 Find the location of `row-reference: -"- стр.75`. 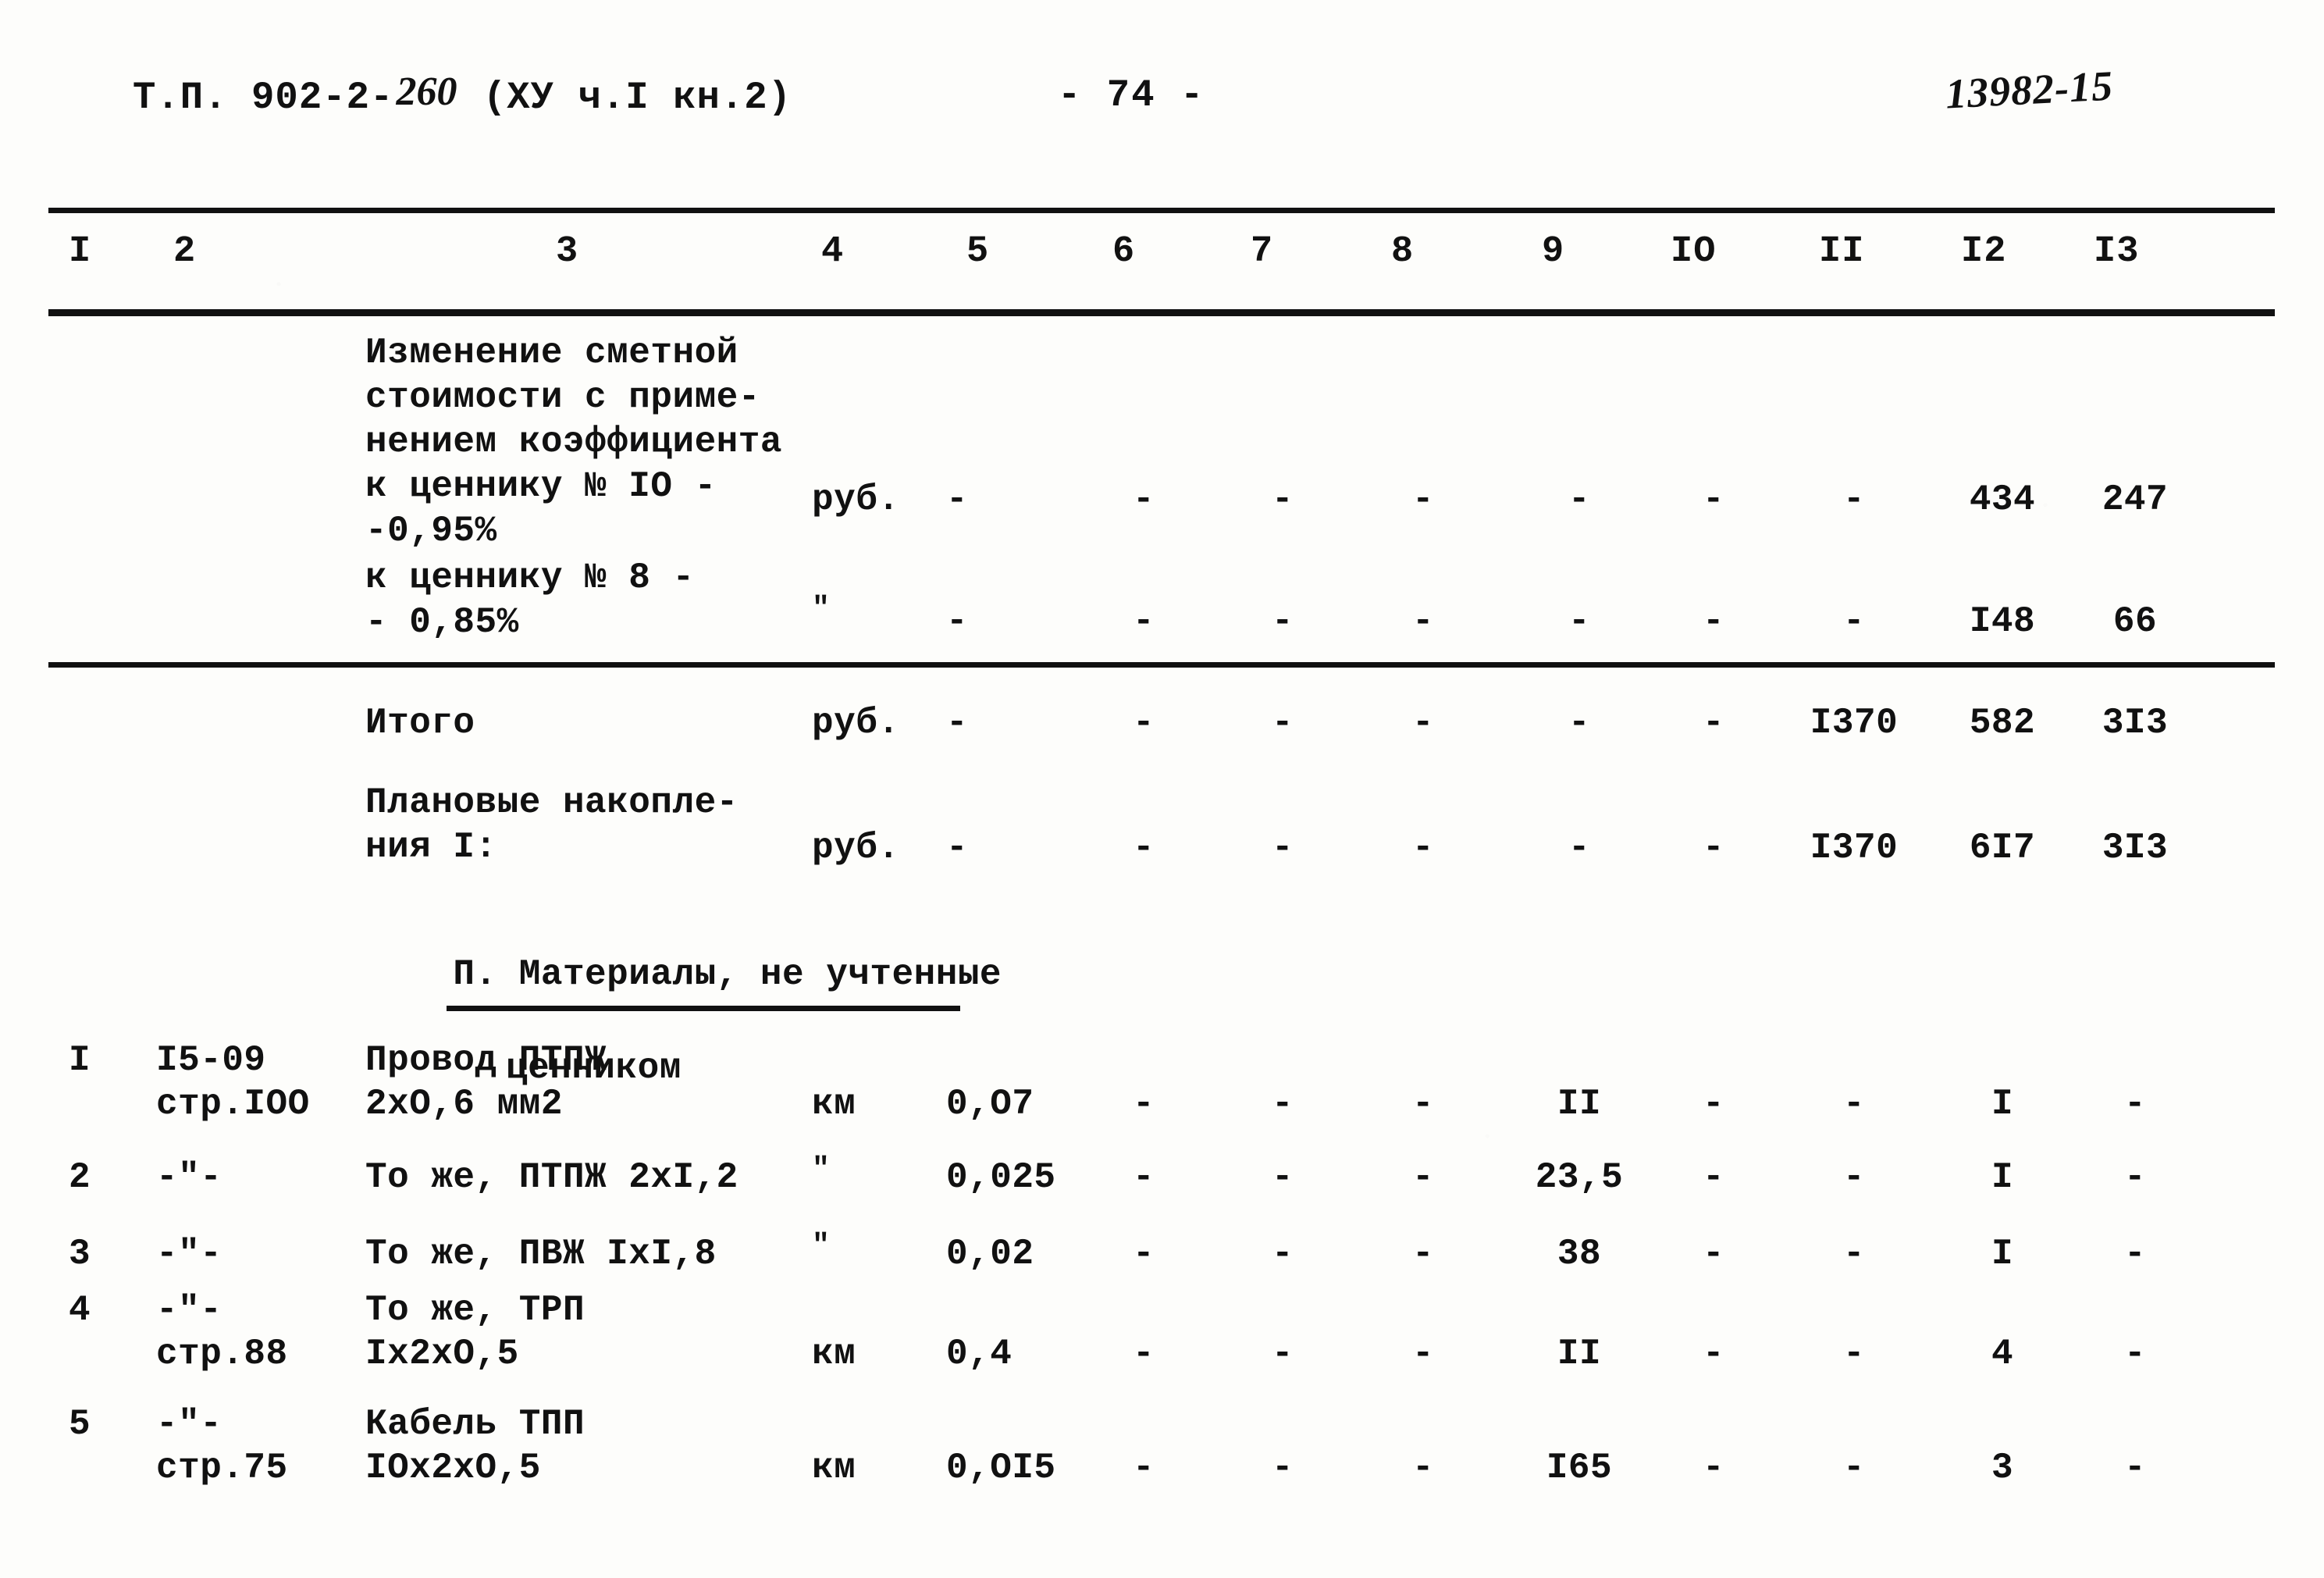

row-reference: -"- стр.75 is located at coordinates (222, 1446).